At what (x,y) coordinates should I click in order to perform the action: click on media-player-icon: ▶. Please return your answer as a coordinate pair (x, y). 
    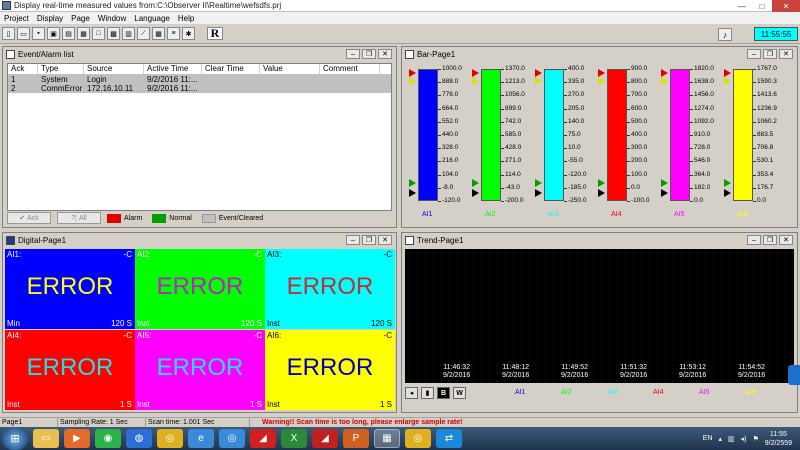
    Looking at the image, I should click on (77, 438).